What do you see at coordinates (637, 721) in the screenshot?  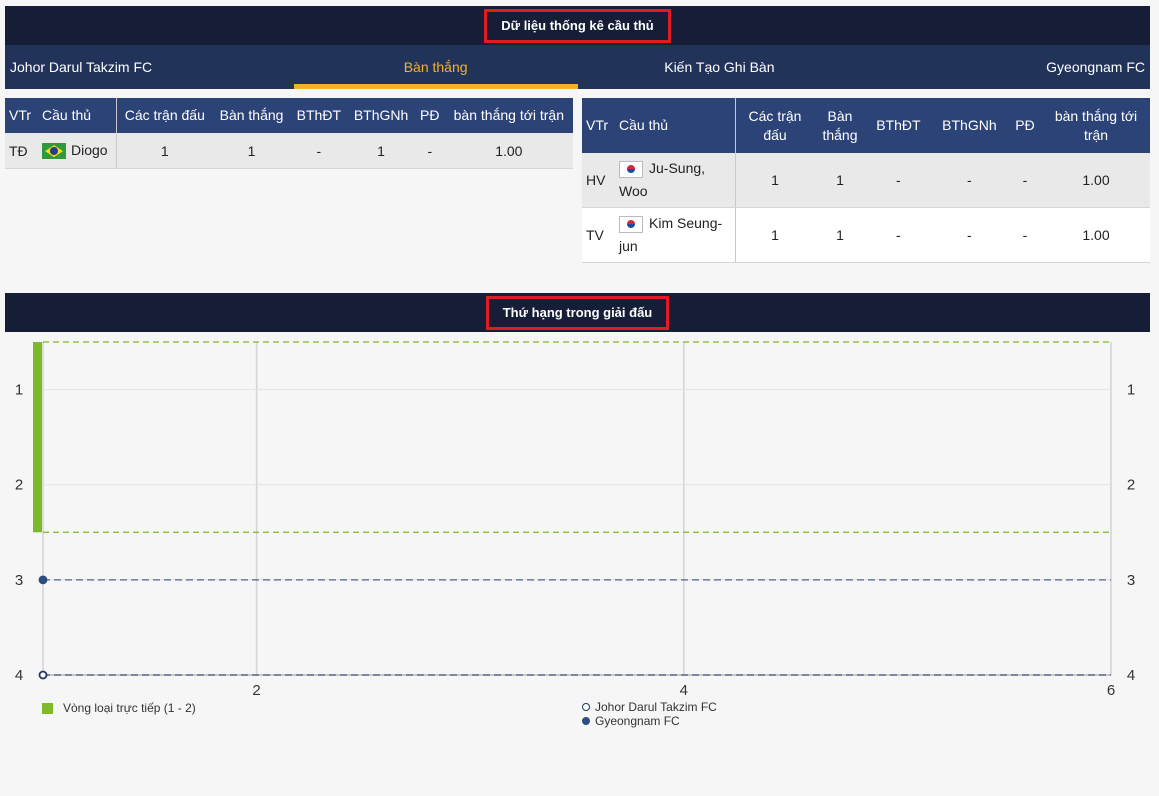 I see `legend-gyeongnam-label: Gyeongnam FC` at bounding box center [637, 721].